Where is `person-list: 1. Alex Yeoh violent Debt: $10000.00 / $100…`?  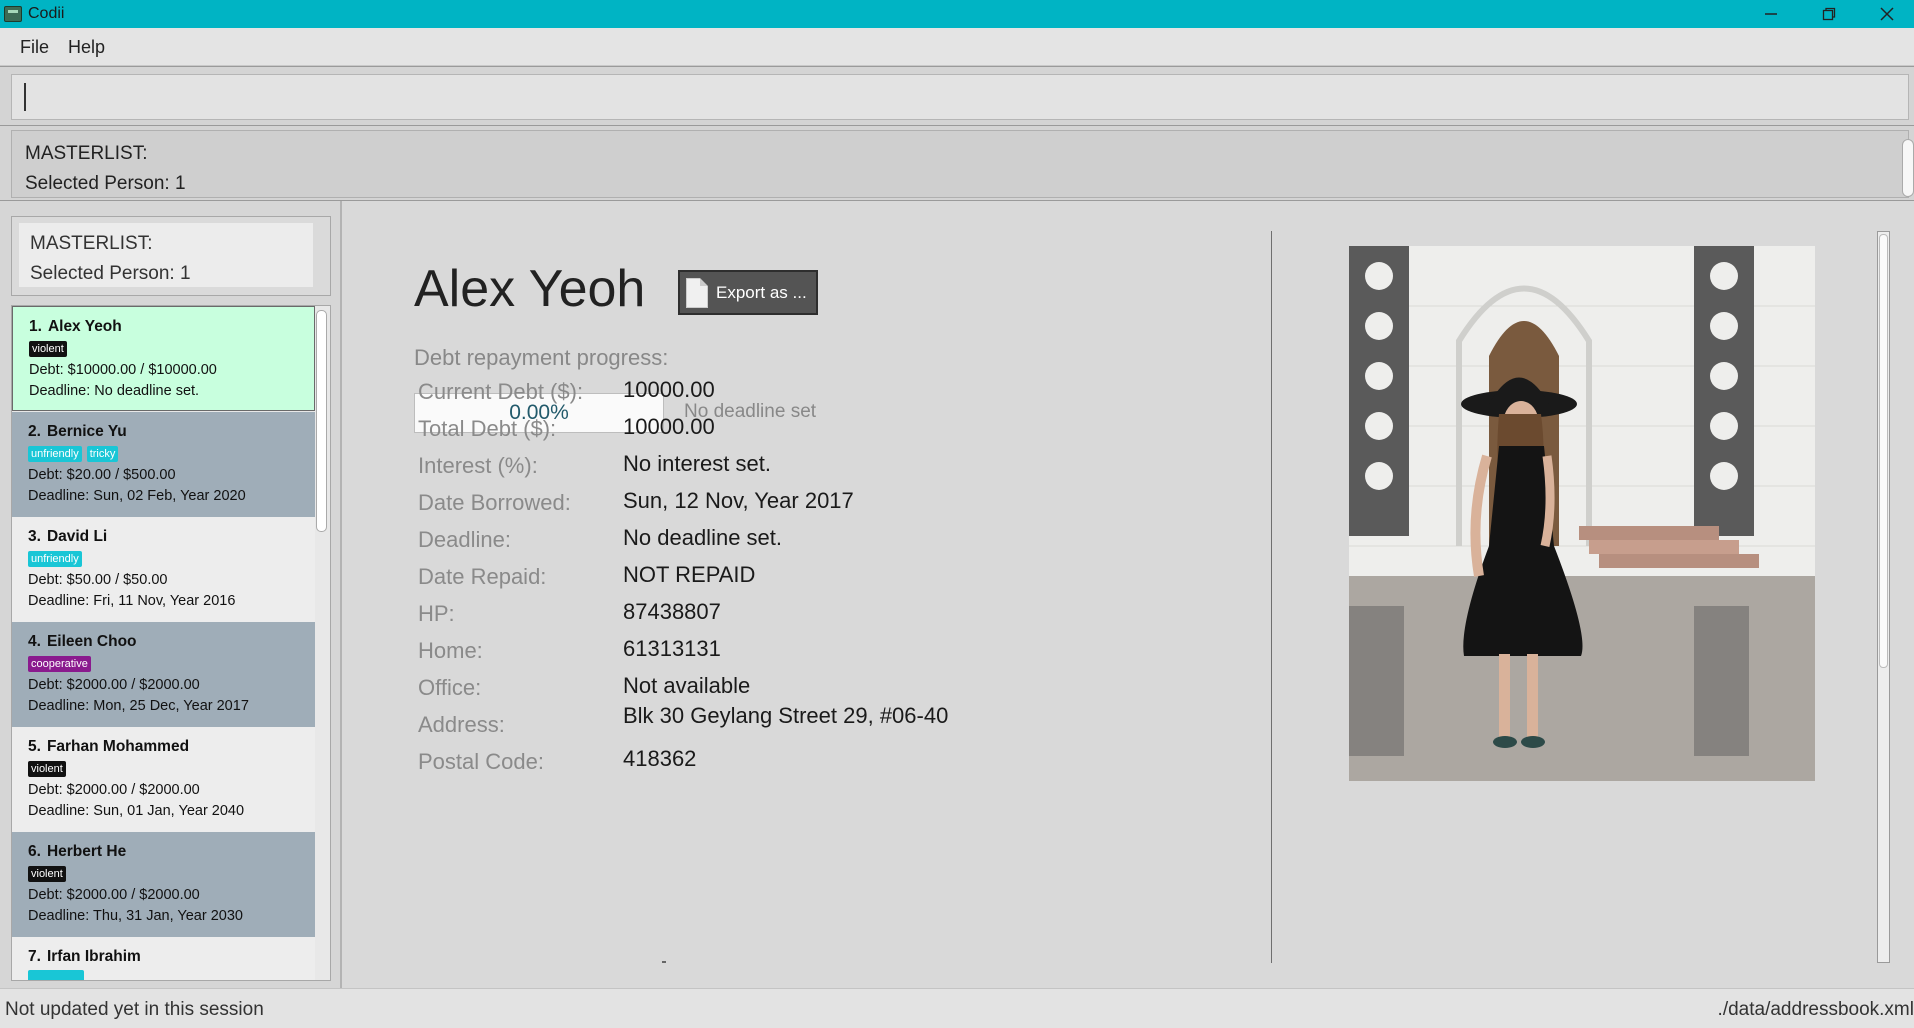 person-list: 1. Alex Yeoh violent Debt: $10000.00 / $100… is located at coordinates (171, 643).